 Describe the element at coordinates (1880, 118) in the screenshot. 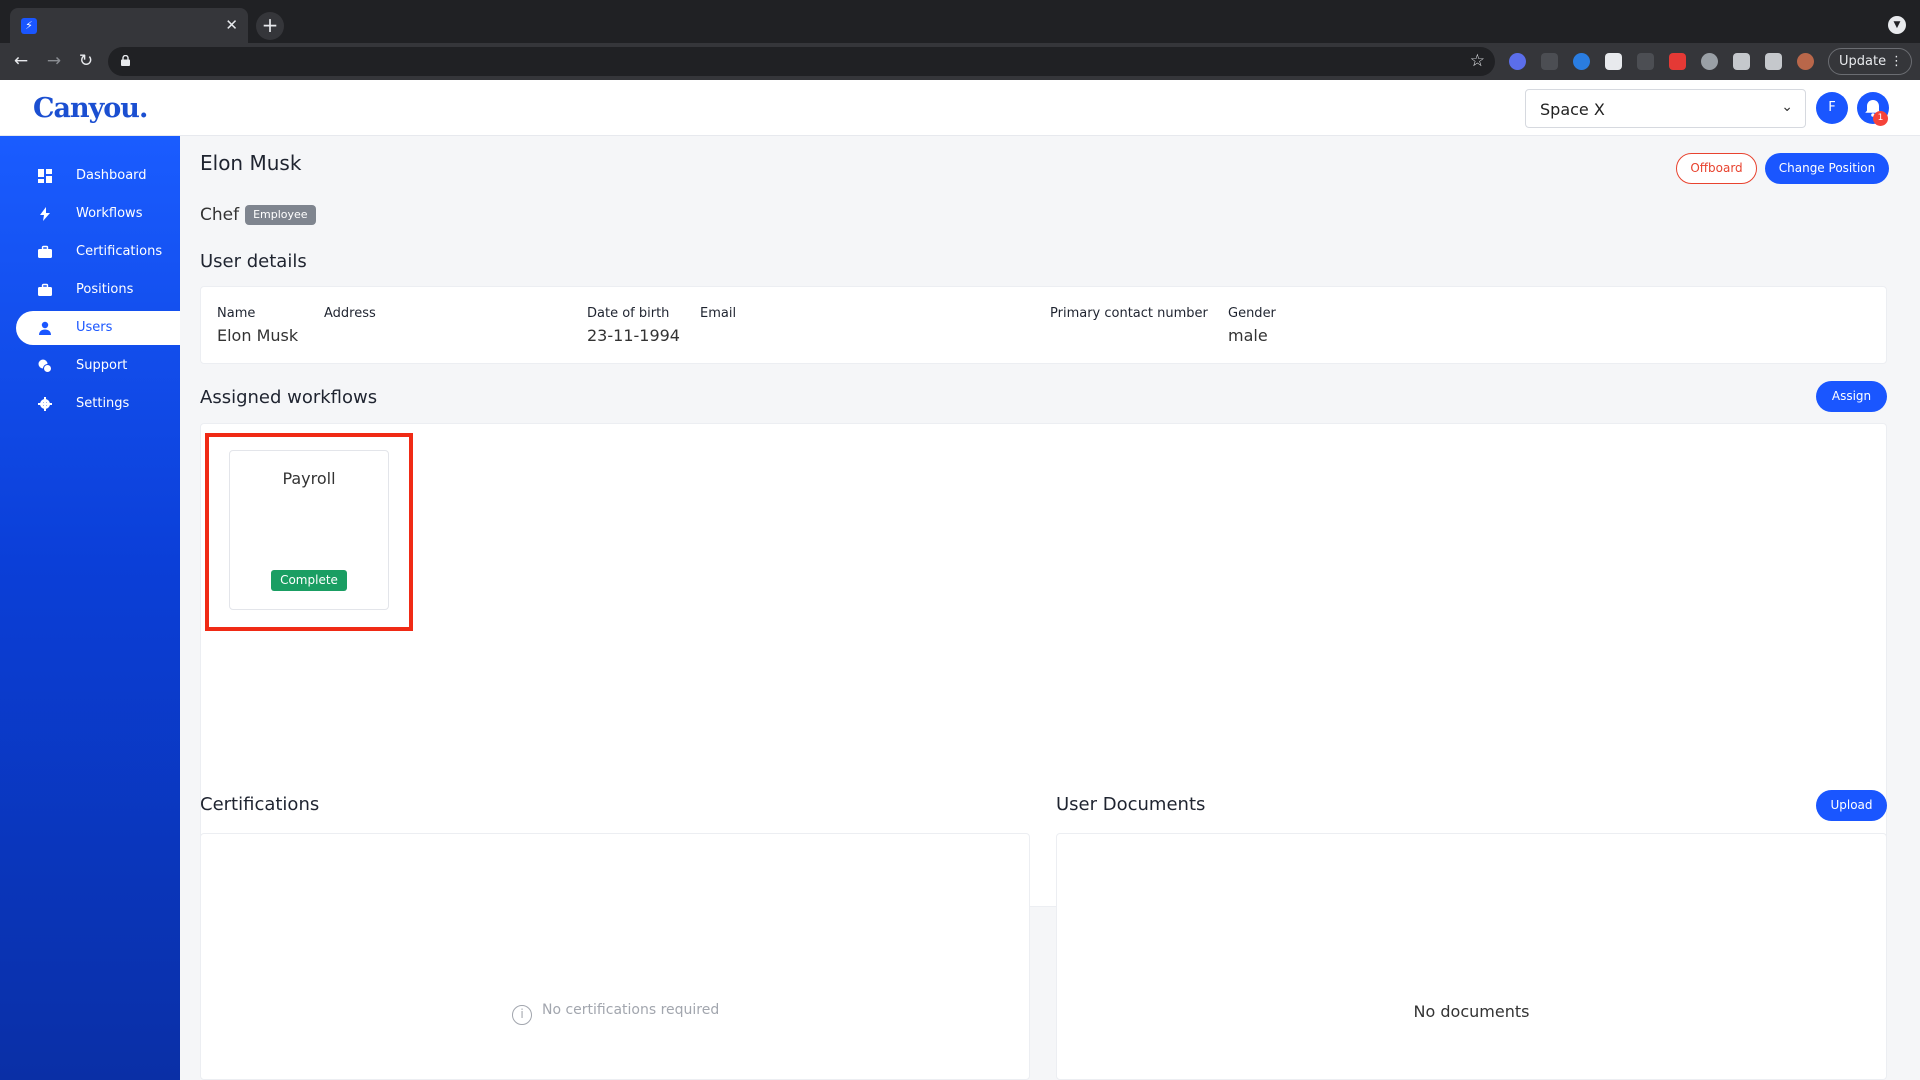

I see `notification-badge: 1` at that location.